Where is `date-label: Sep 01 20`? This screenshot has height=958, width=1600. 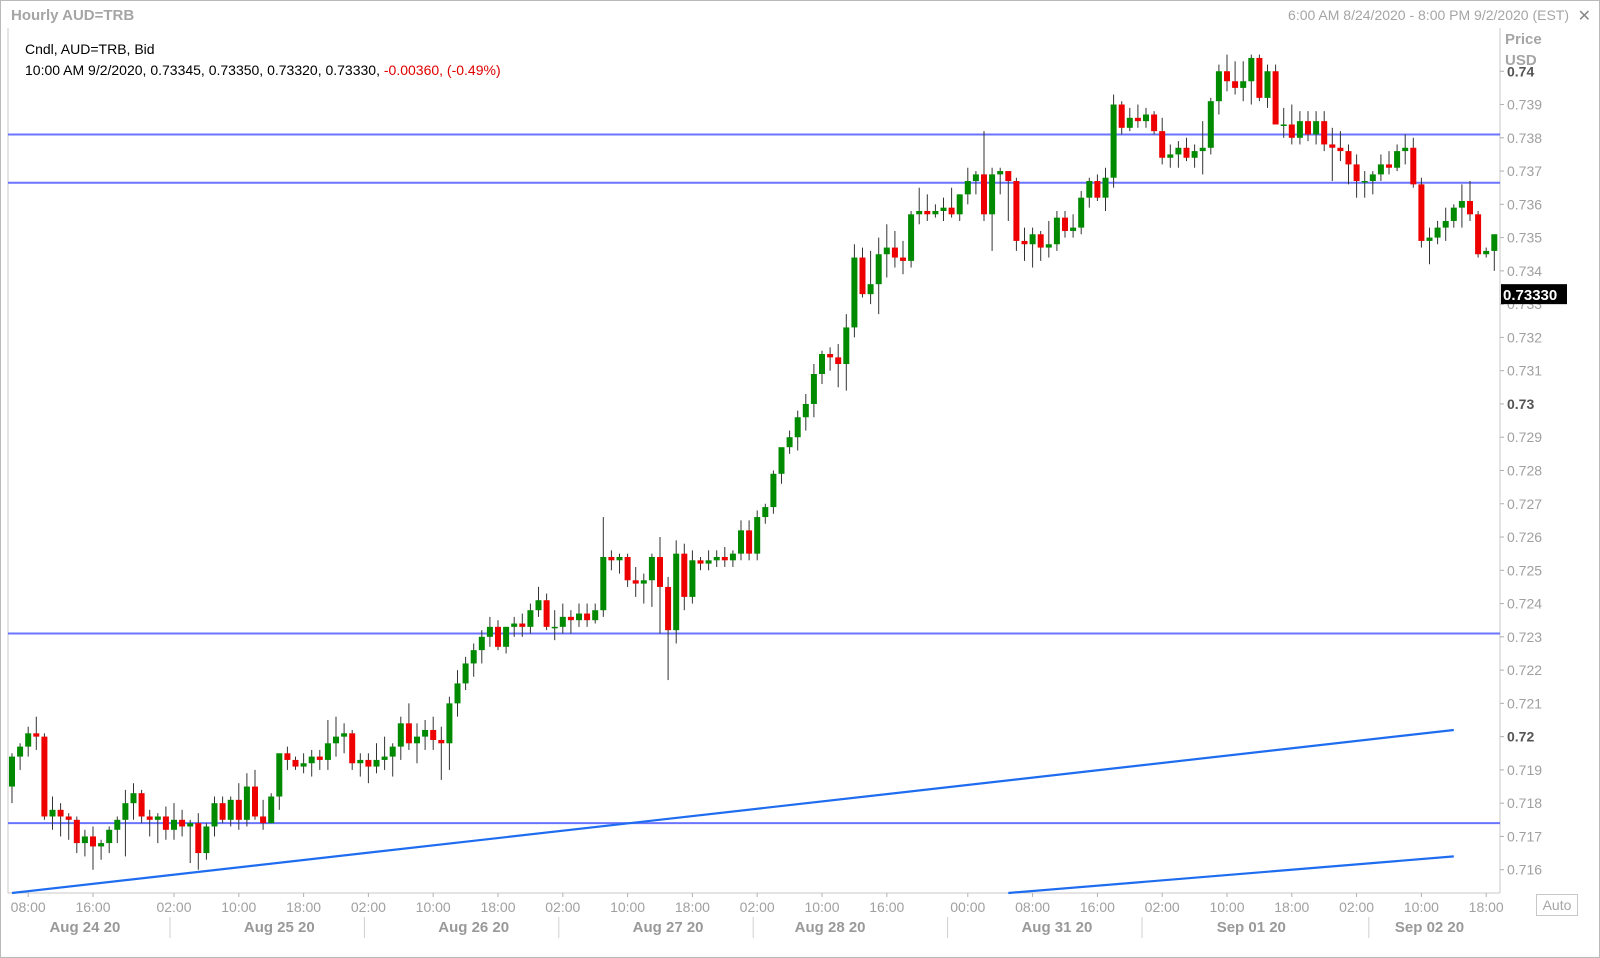
date-label: Sep 01 20 is located at coordinates (1251, 927).